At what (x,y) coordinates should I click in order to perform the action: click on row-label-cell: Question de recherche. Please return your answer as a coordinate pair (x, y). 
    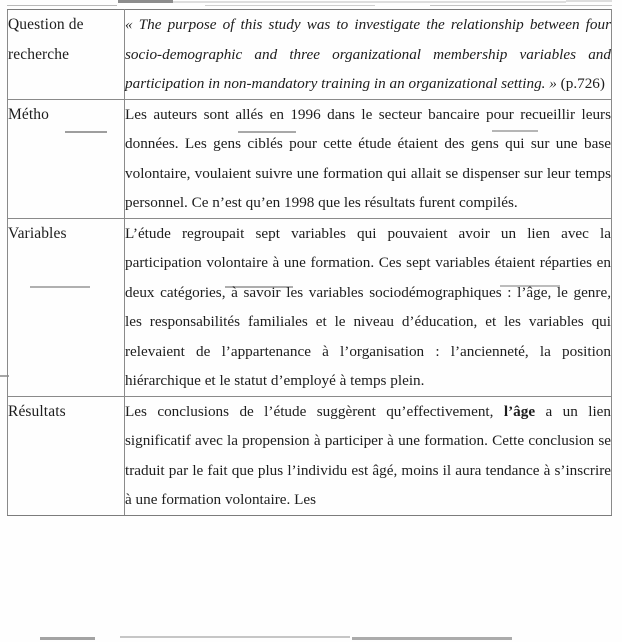
    Looking at the image, I should click on (66, 54).